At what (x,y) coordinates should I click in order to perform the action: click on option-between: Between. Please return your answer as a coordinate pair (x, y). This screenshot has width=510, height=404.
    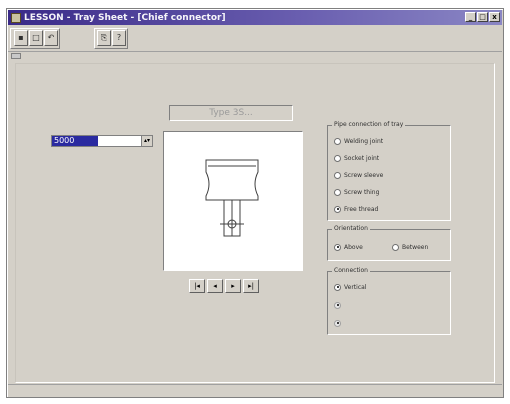
    Looking at the image, I should click on (410, 247).